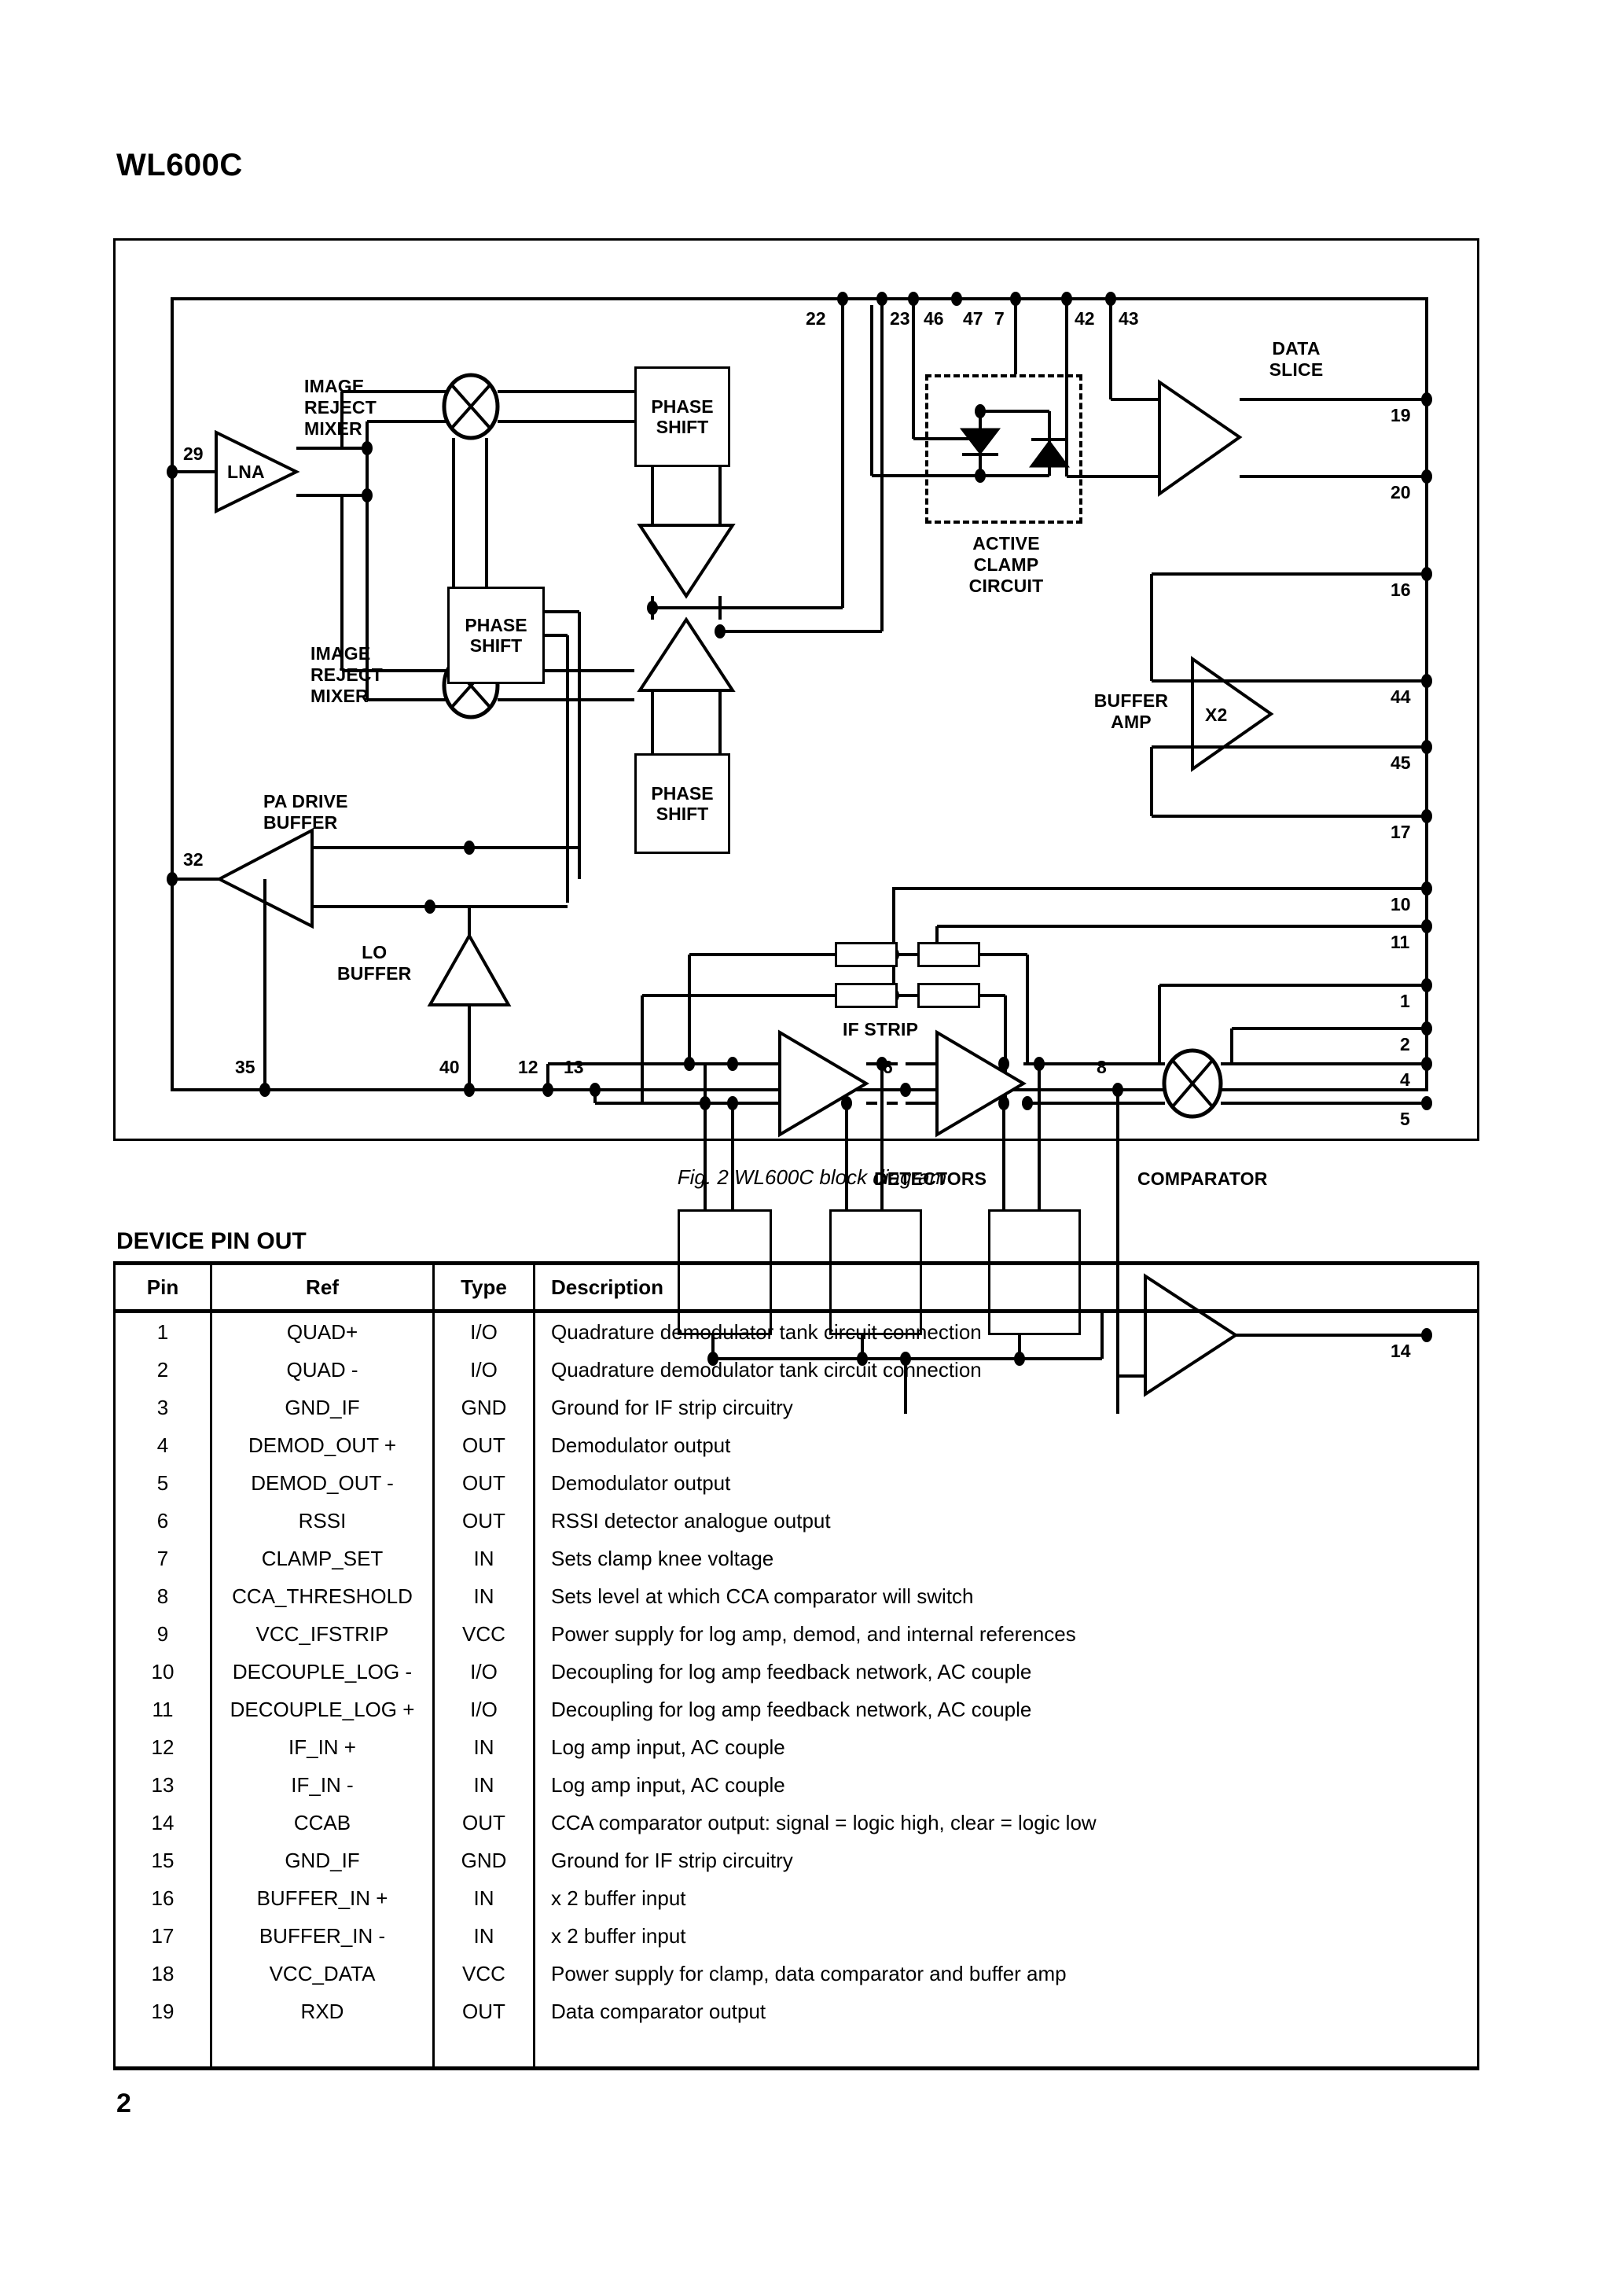 The width and height of the screenshot is (1624, 2296). I want to click on table-row: 7 CLAMP_SET IN Sets clamp knee voltage, so click(796, 1558).